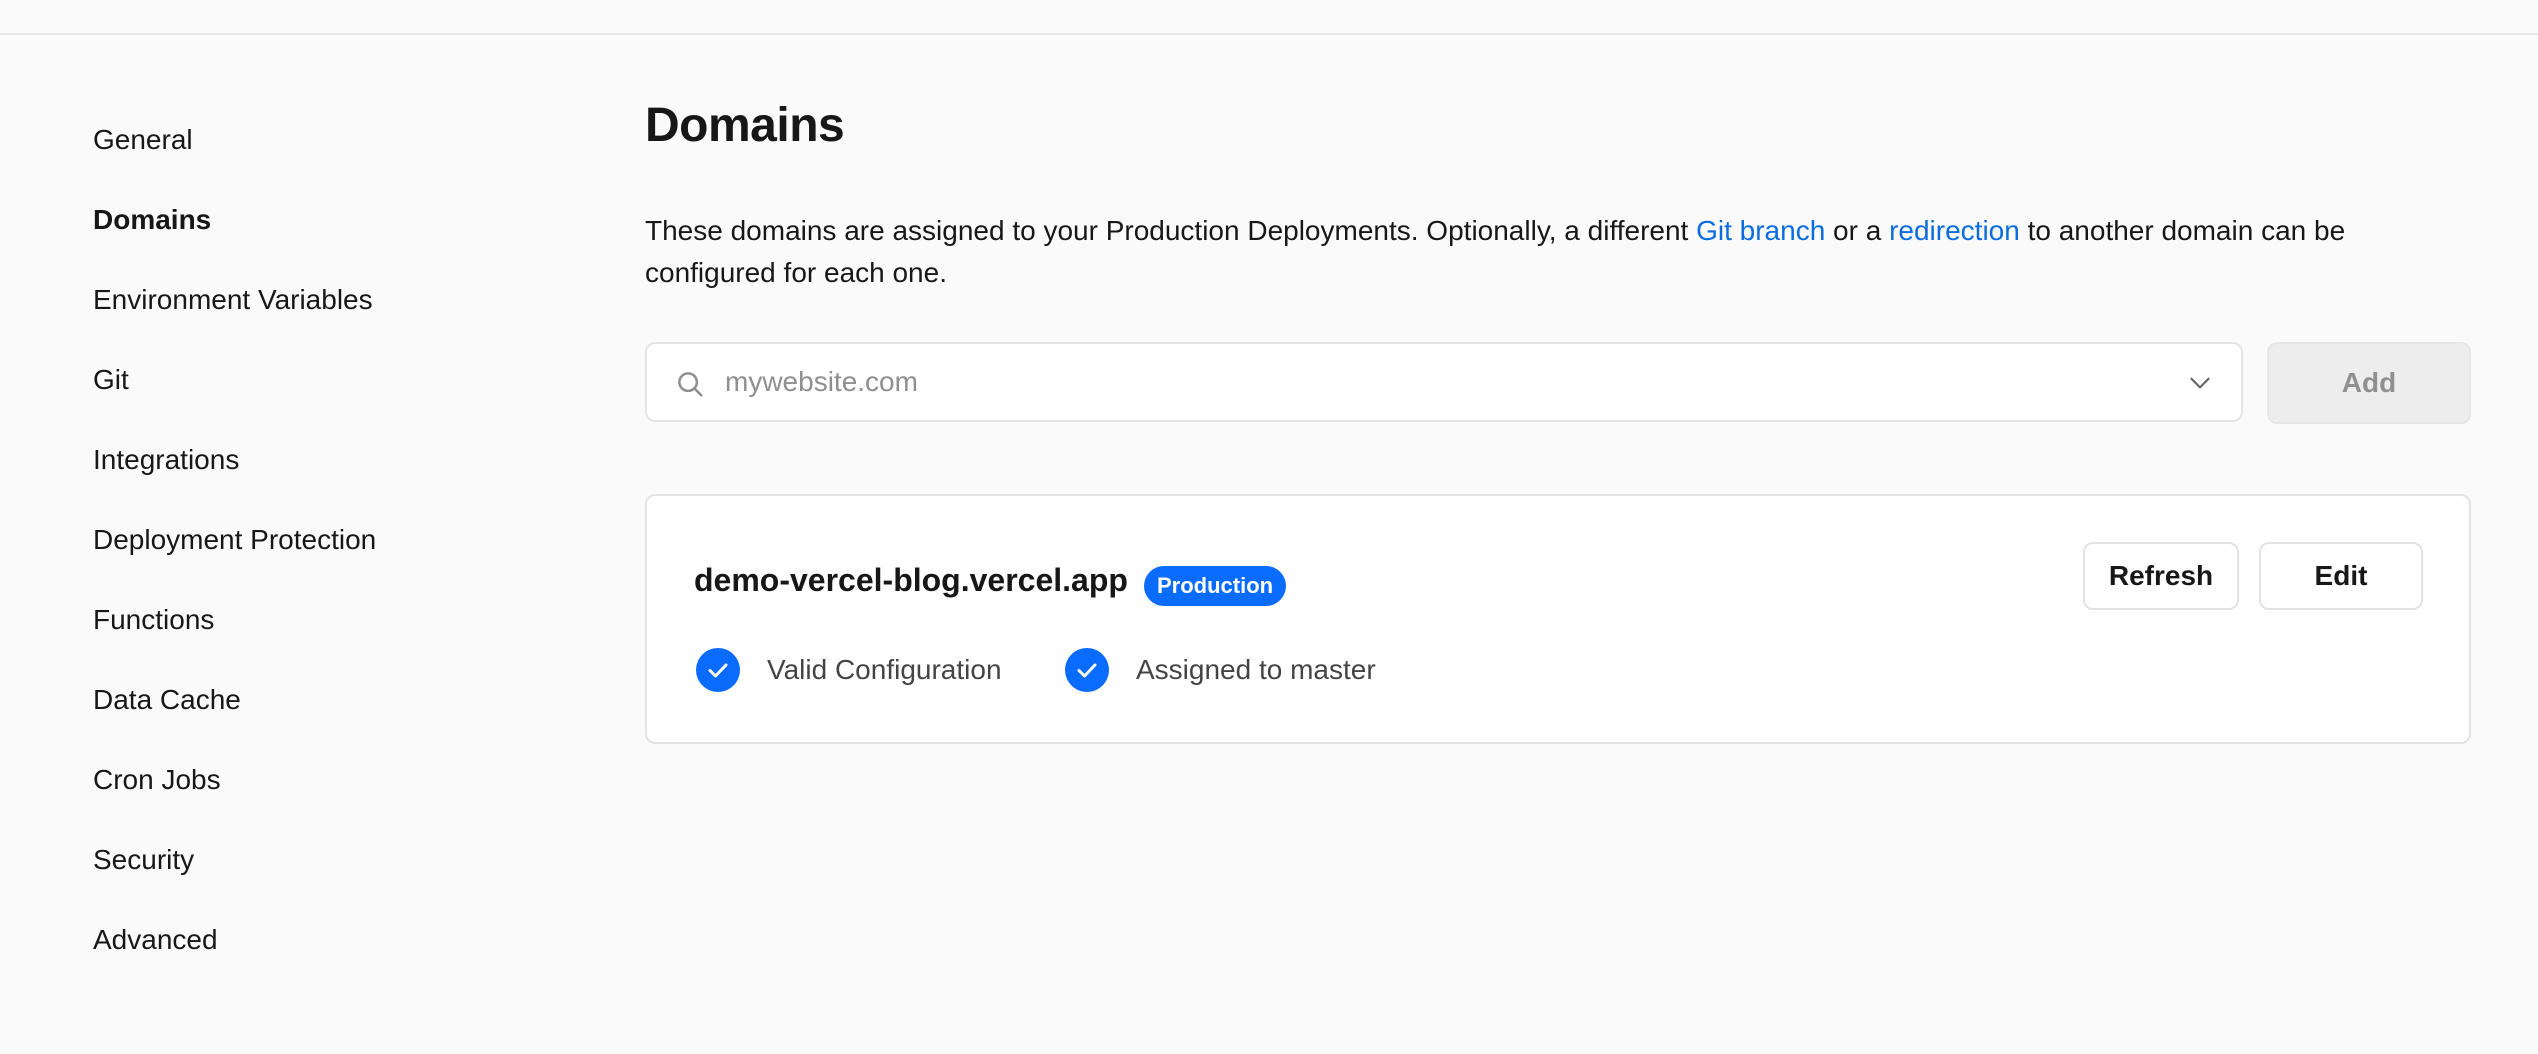  I want to click on page-title: Domains, so click(745, 125).